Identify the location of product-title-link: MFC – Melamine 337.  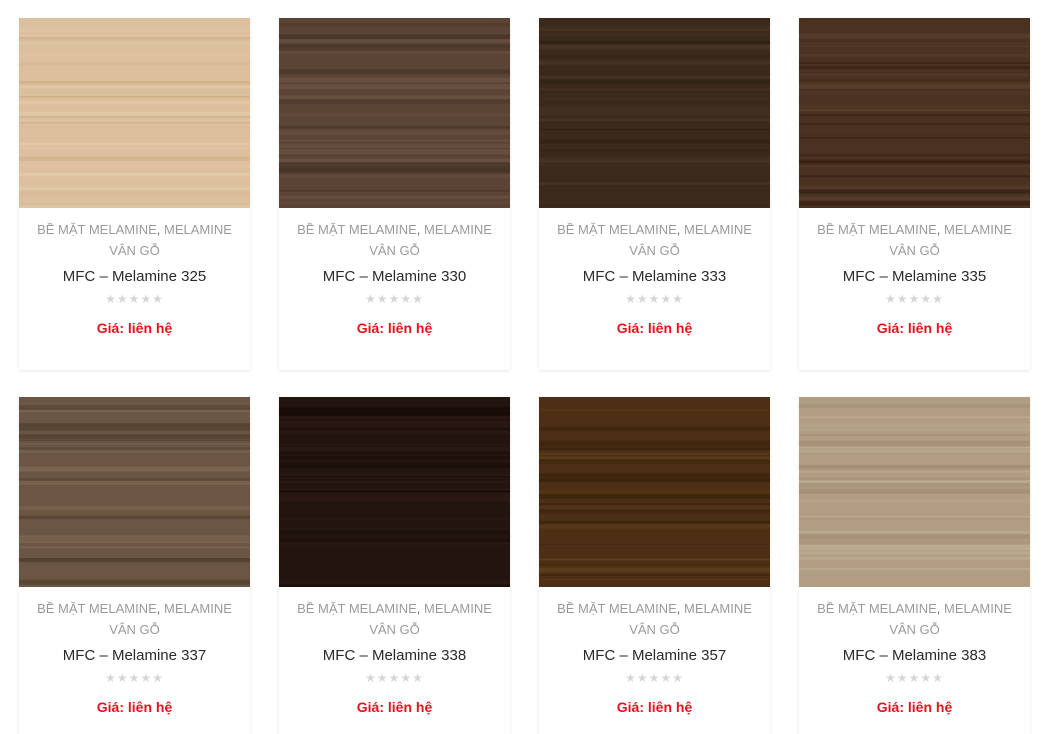
(134, 656).